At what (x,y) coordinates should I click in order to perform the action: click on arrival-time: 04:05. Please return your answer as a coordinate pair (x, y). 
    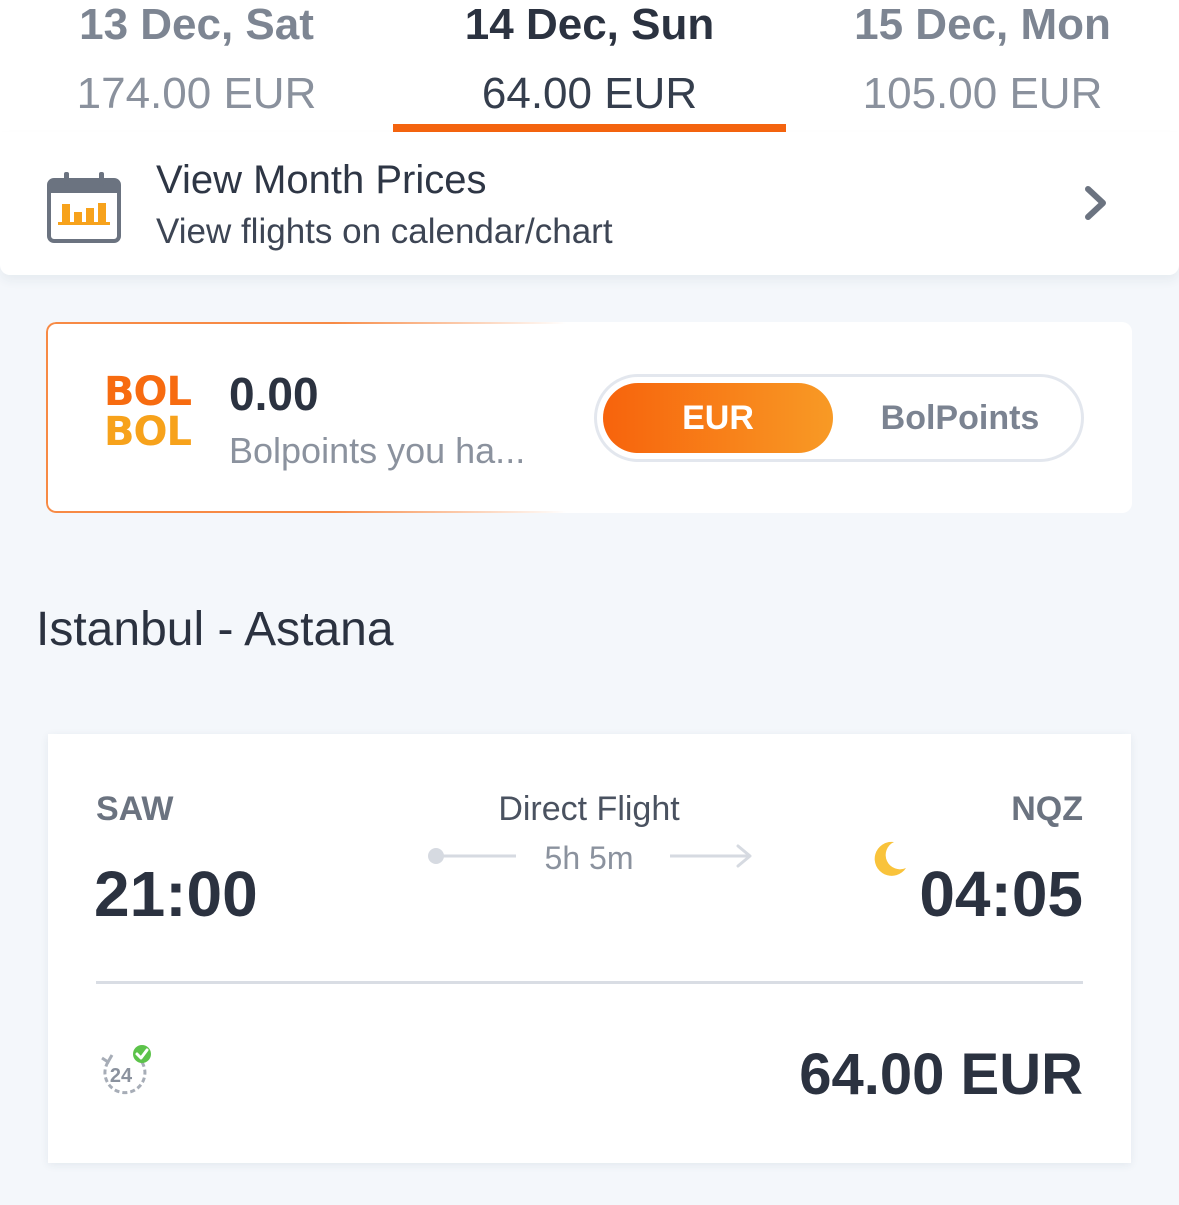
    Looking at the image, I should click on (1001, 894).